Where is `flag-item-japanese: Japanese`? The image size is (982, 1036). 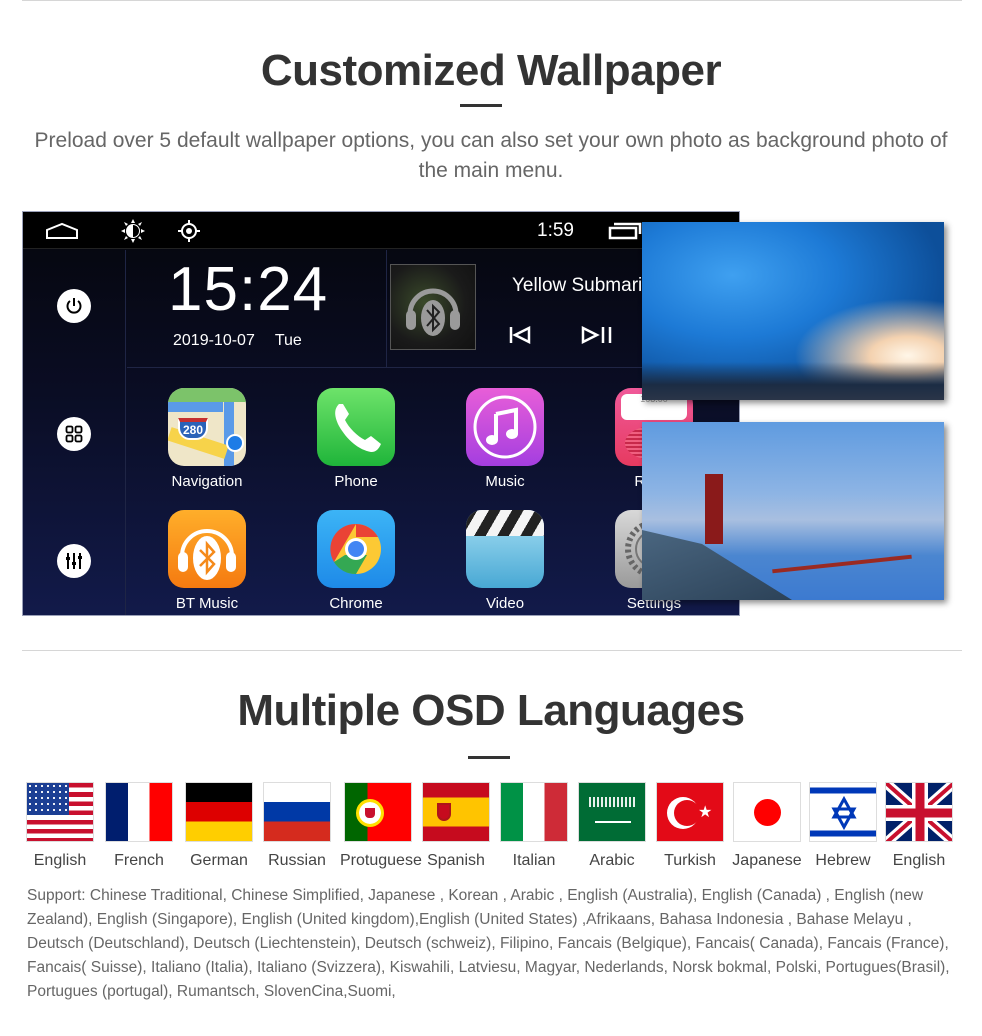 flag-item-japanese: Japanese is located at coordinates (767, 826).